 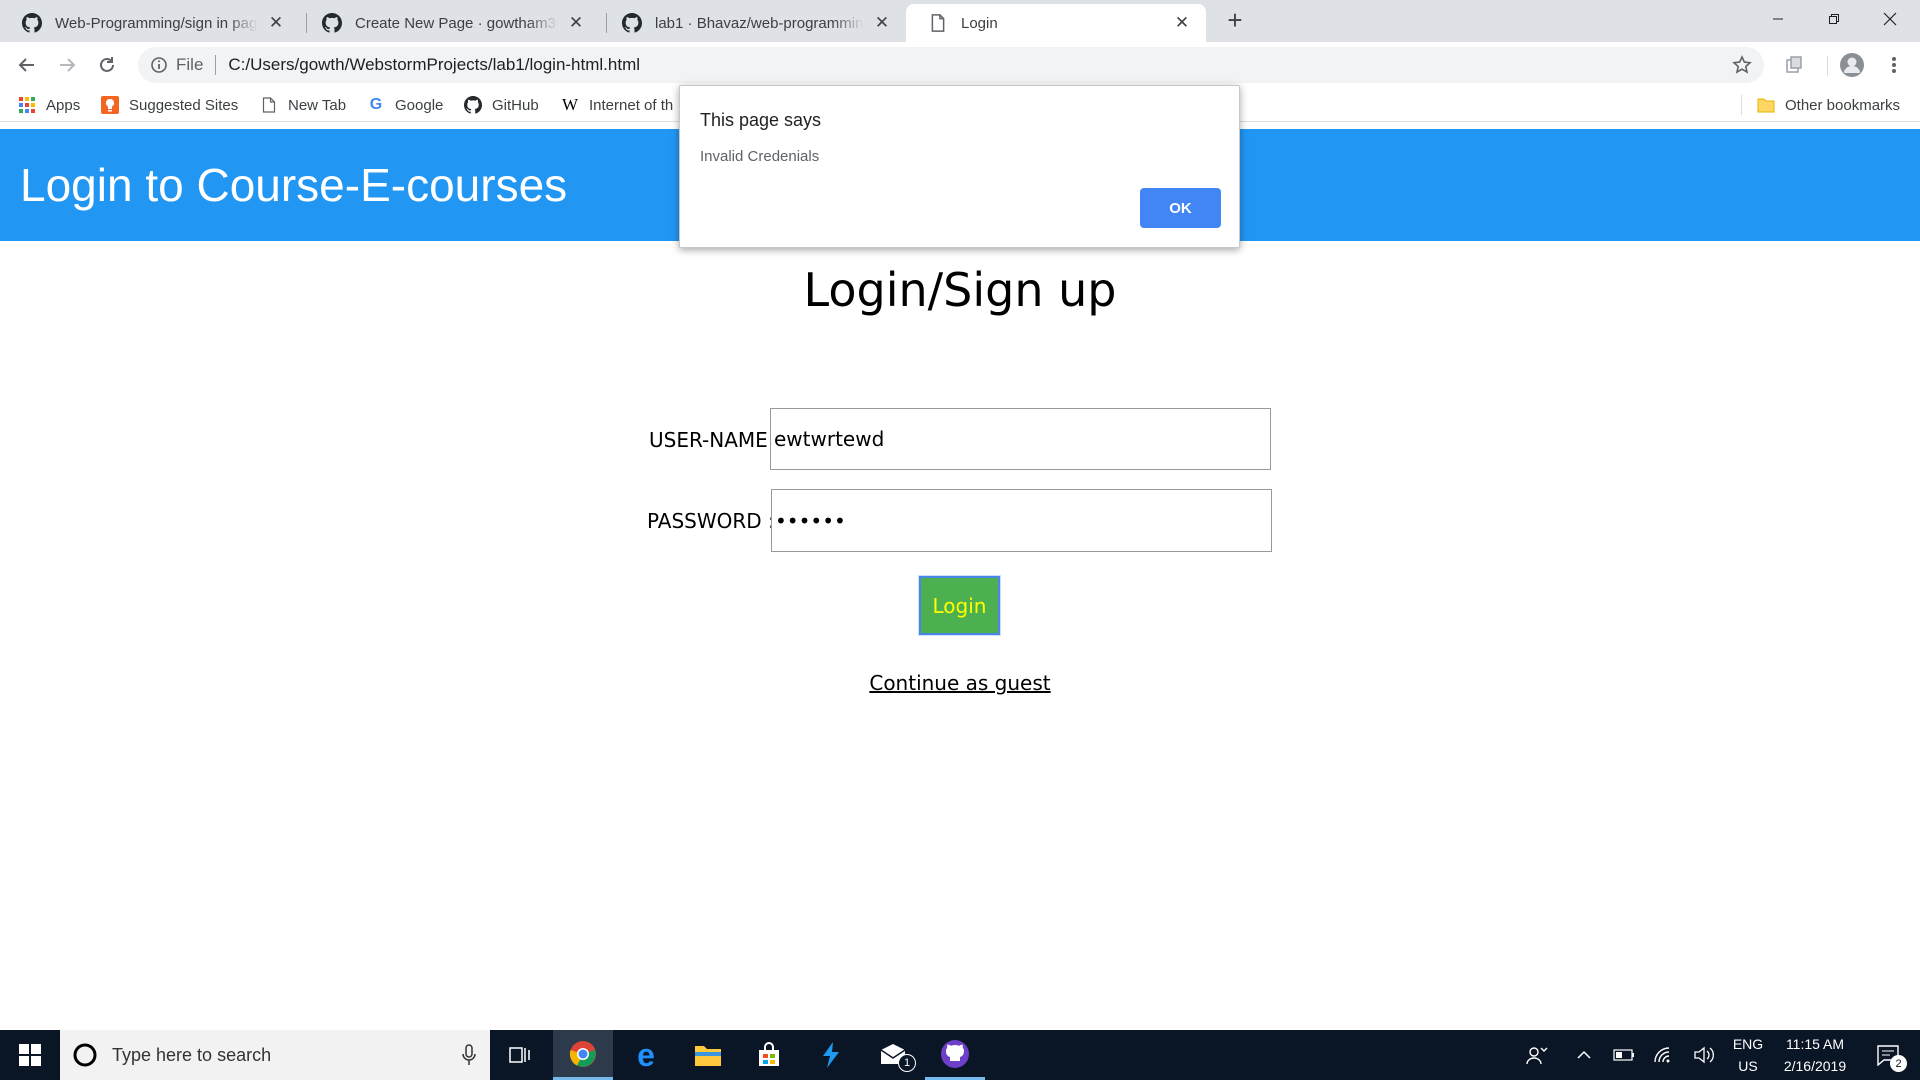 I want to click on bookmark-new-tab: New Tab, so click(x=303, y=105).